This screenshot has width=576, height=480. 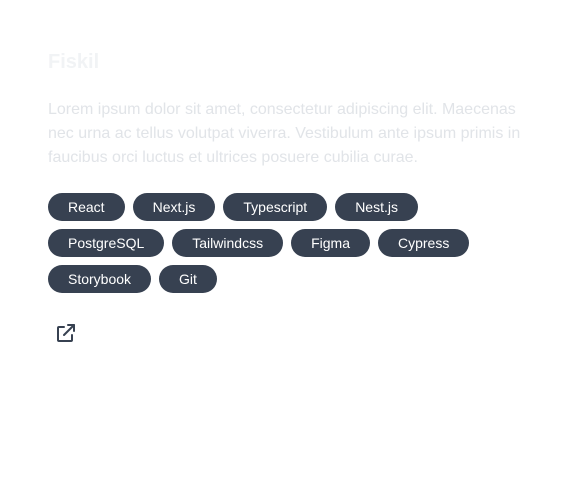 What do you see at coordinates (100, 279) in the screenshot?
I see `tech-tag-storybook: Storybook` at bounding box center [100, 279].